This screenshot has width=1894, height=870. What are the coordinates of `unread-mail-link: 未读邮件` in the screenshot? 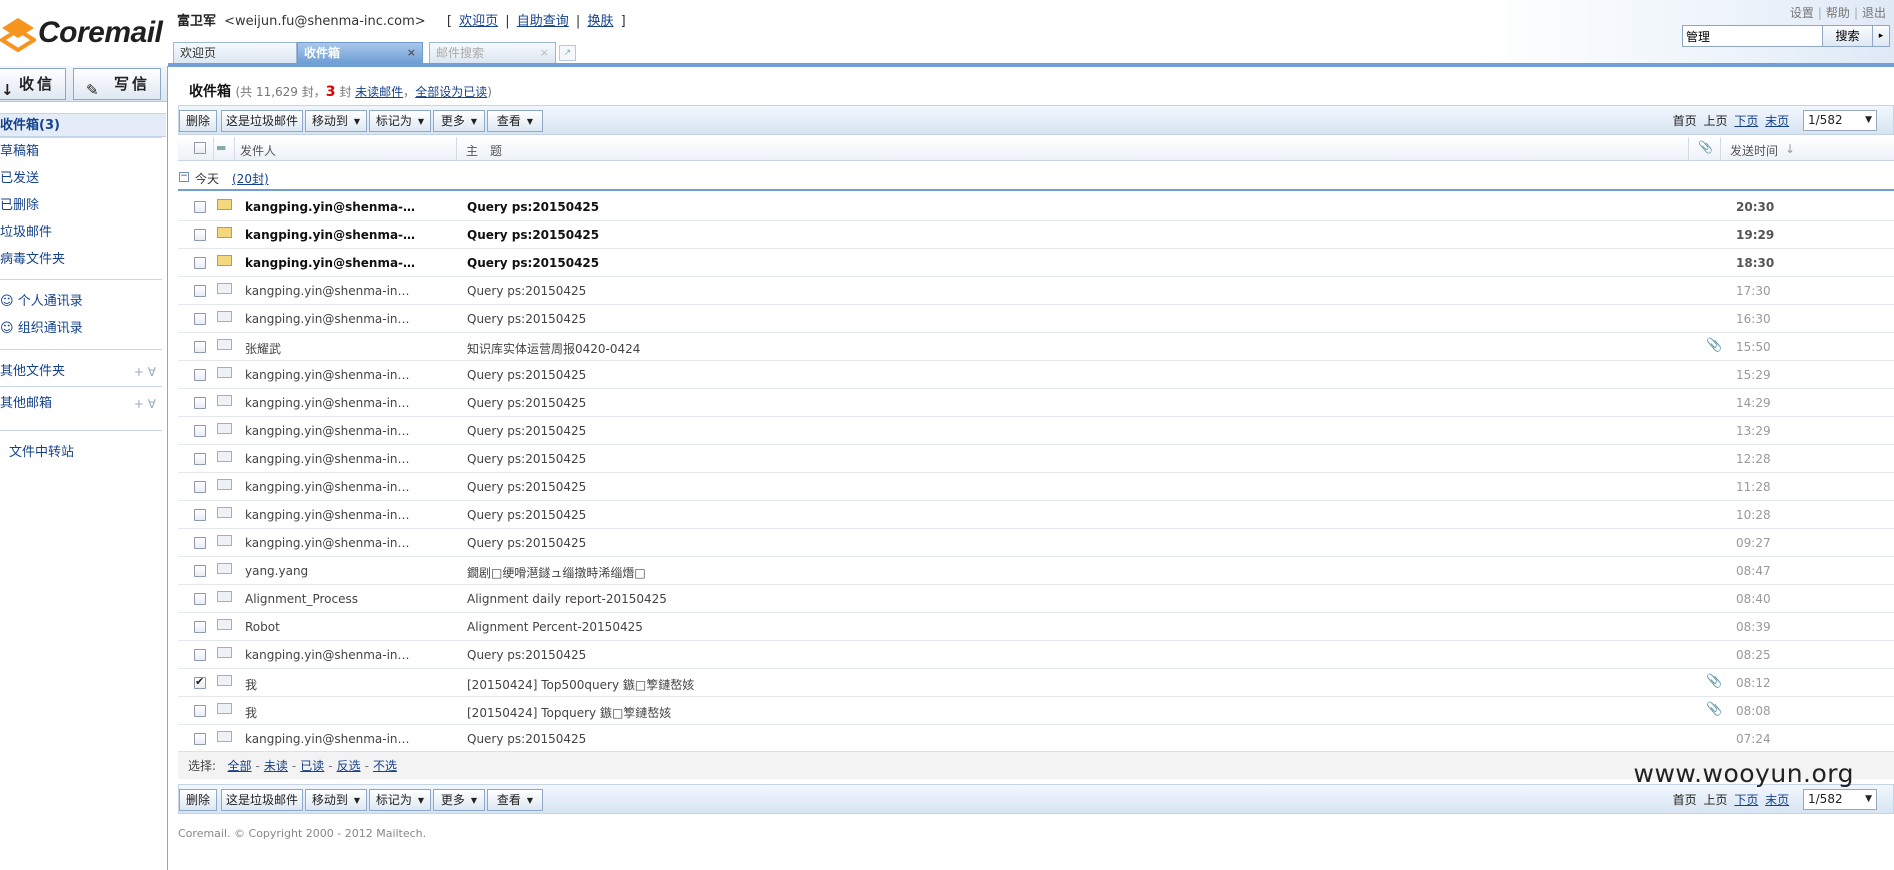 It's located at (379, 92).